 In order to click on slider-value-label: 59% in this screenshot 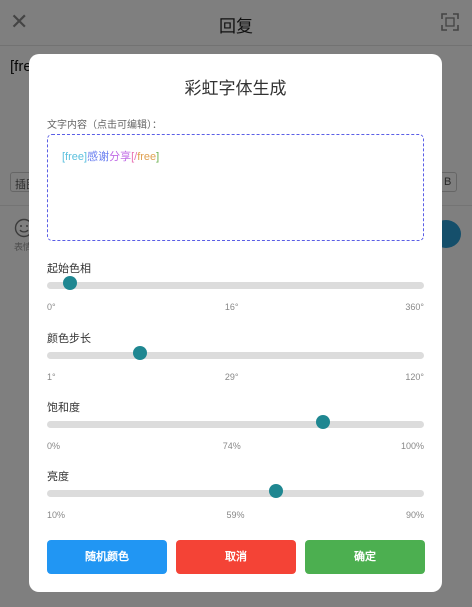, I will do `click(235, 515)`.